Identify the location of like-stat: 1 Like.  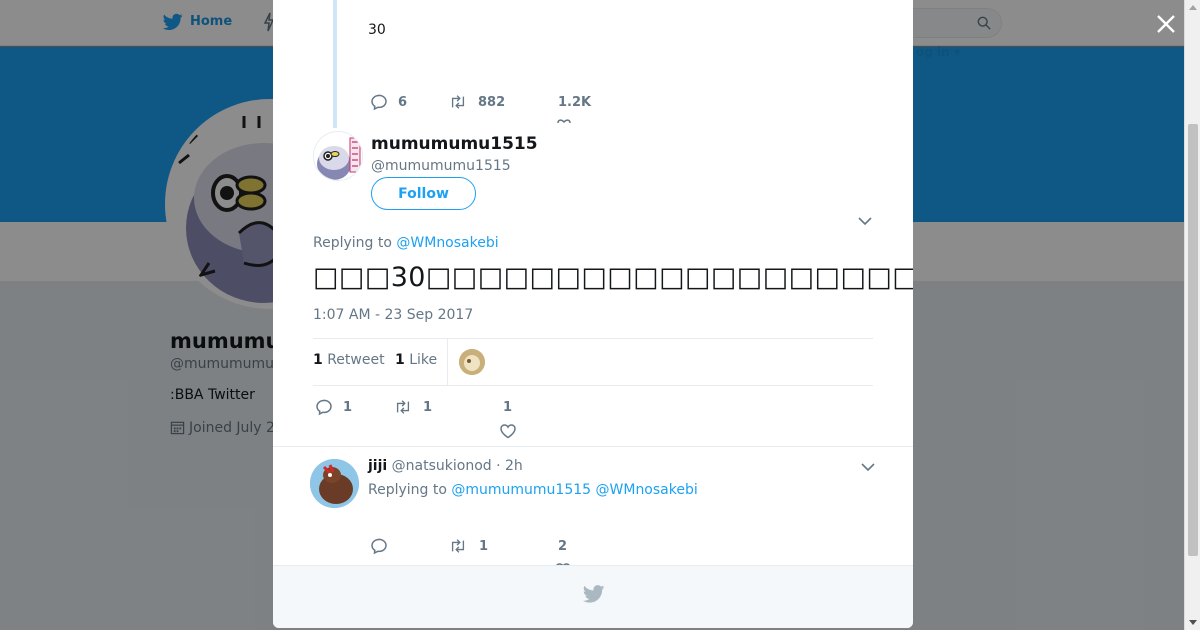
(416, 360).